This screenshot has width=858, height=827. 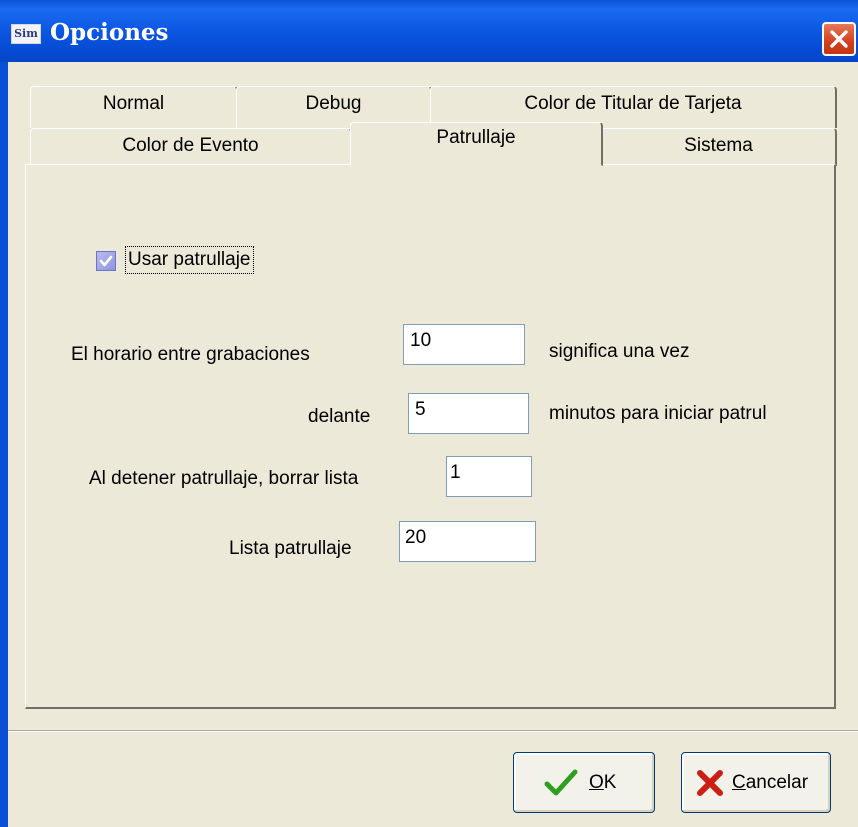 I want to click on interval-suffix: significa una vez, so click(x=619, y=351).